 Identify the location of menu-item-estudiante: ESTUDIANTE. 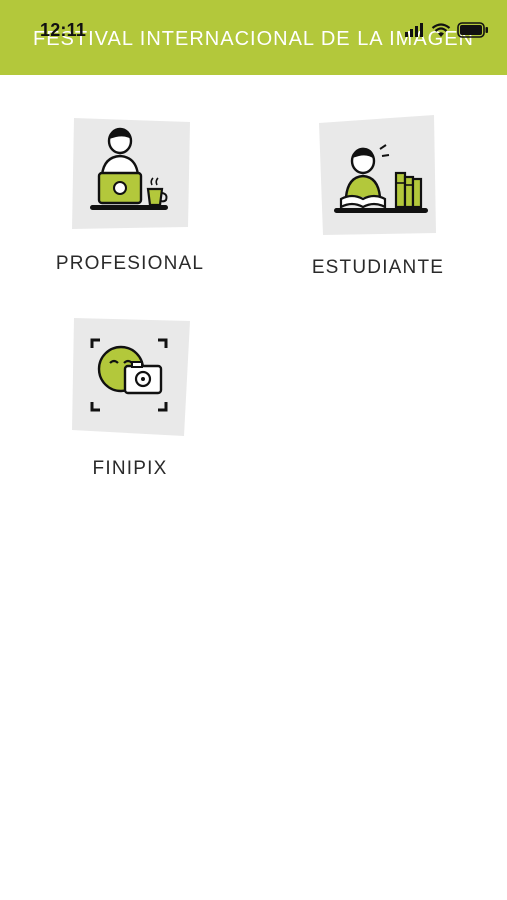
(378, 197).